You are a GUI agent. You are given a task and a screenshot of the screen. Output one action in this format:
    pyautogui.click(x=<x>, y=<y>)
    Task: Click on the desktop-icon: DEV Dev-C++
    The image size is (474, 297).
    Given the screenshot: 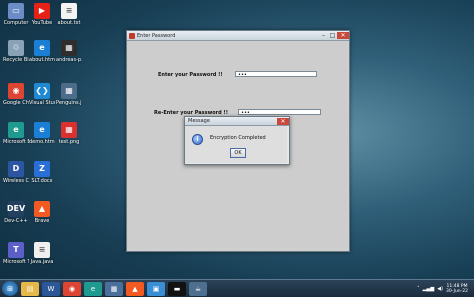 What is the action you would take?
    pyautogui.click(x=16, y=212)
    